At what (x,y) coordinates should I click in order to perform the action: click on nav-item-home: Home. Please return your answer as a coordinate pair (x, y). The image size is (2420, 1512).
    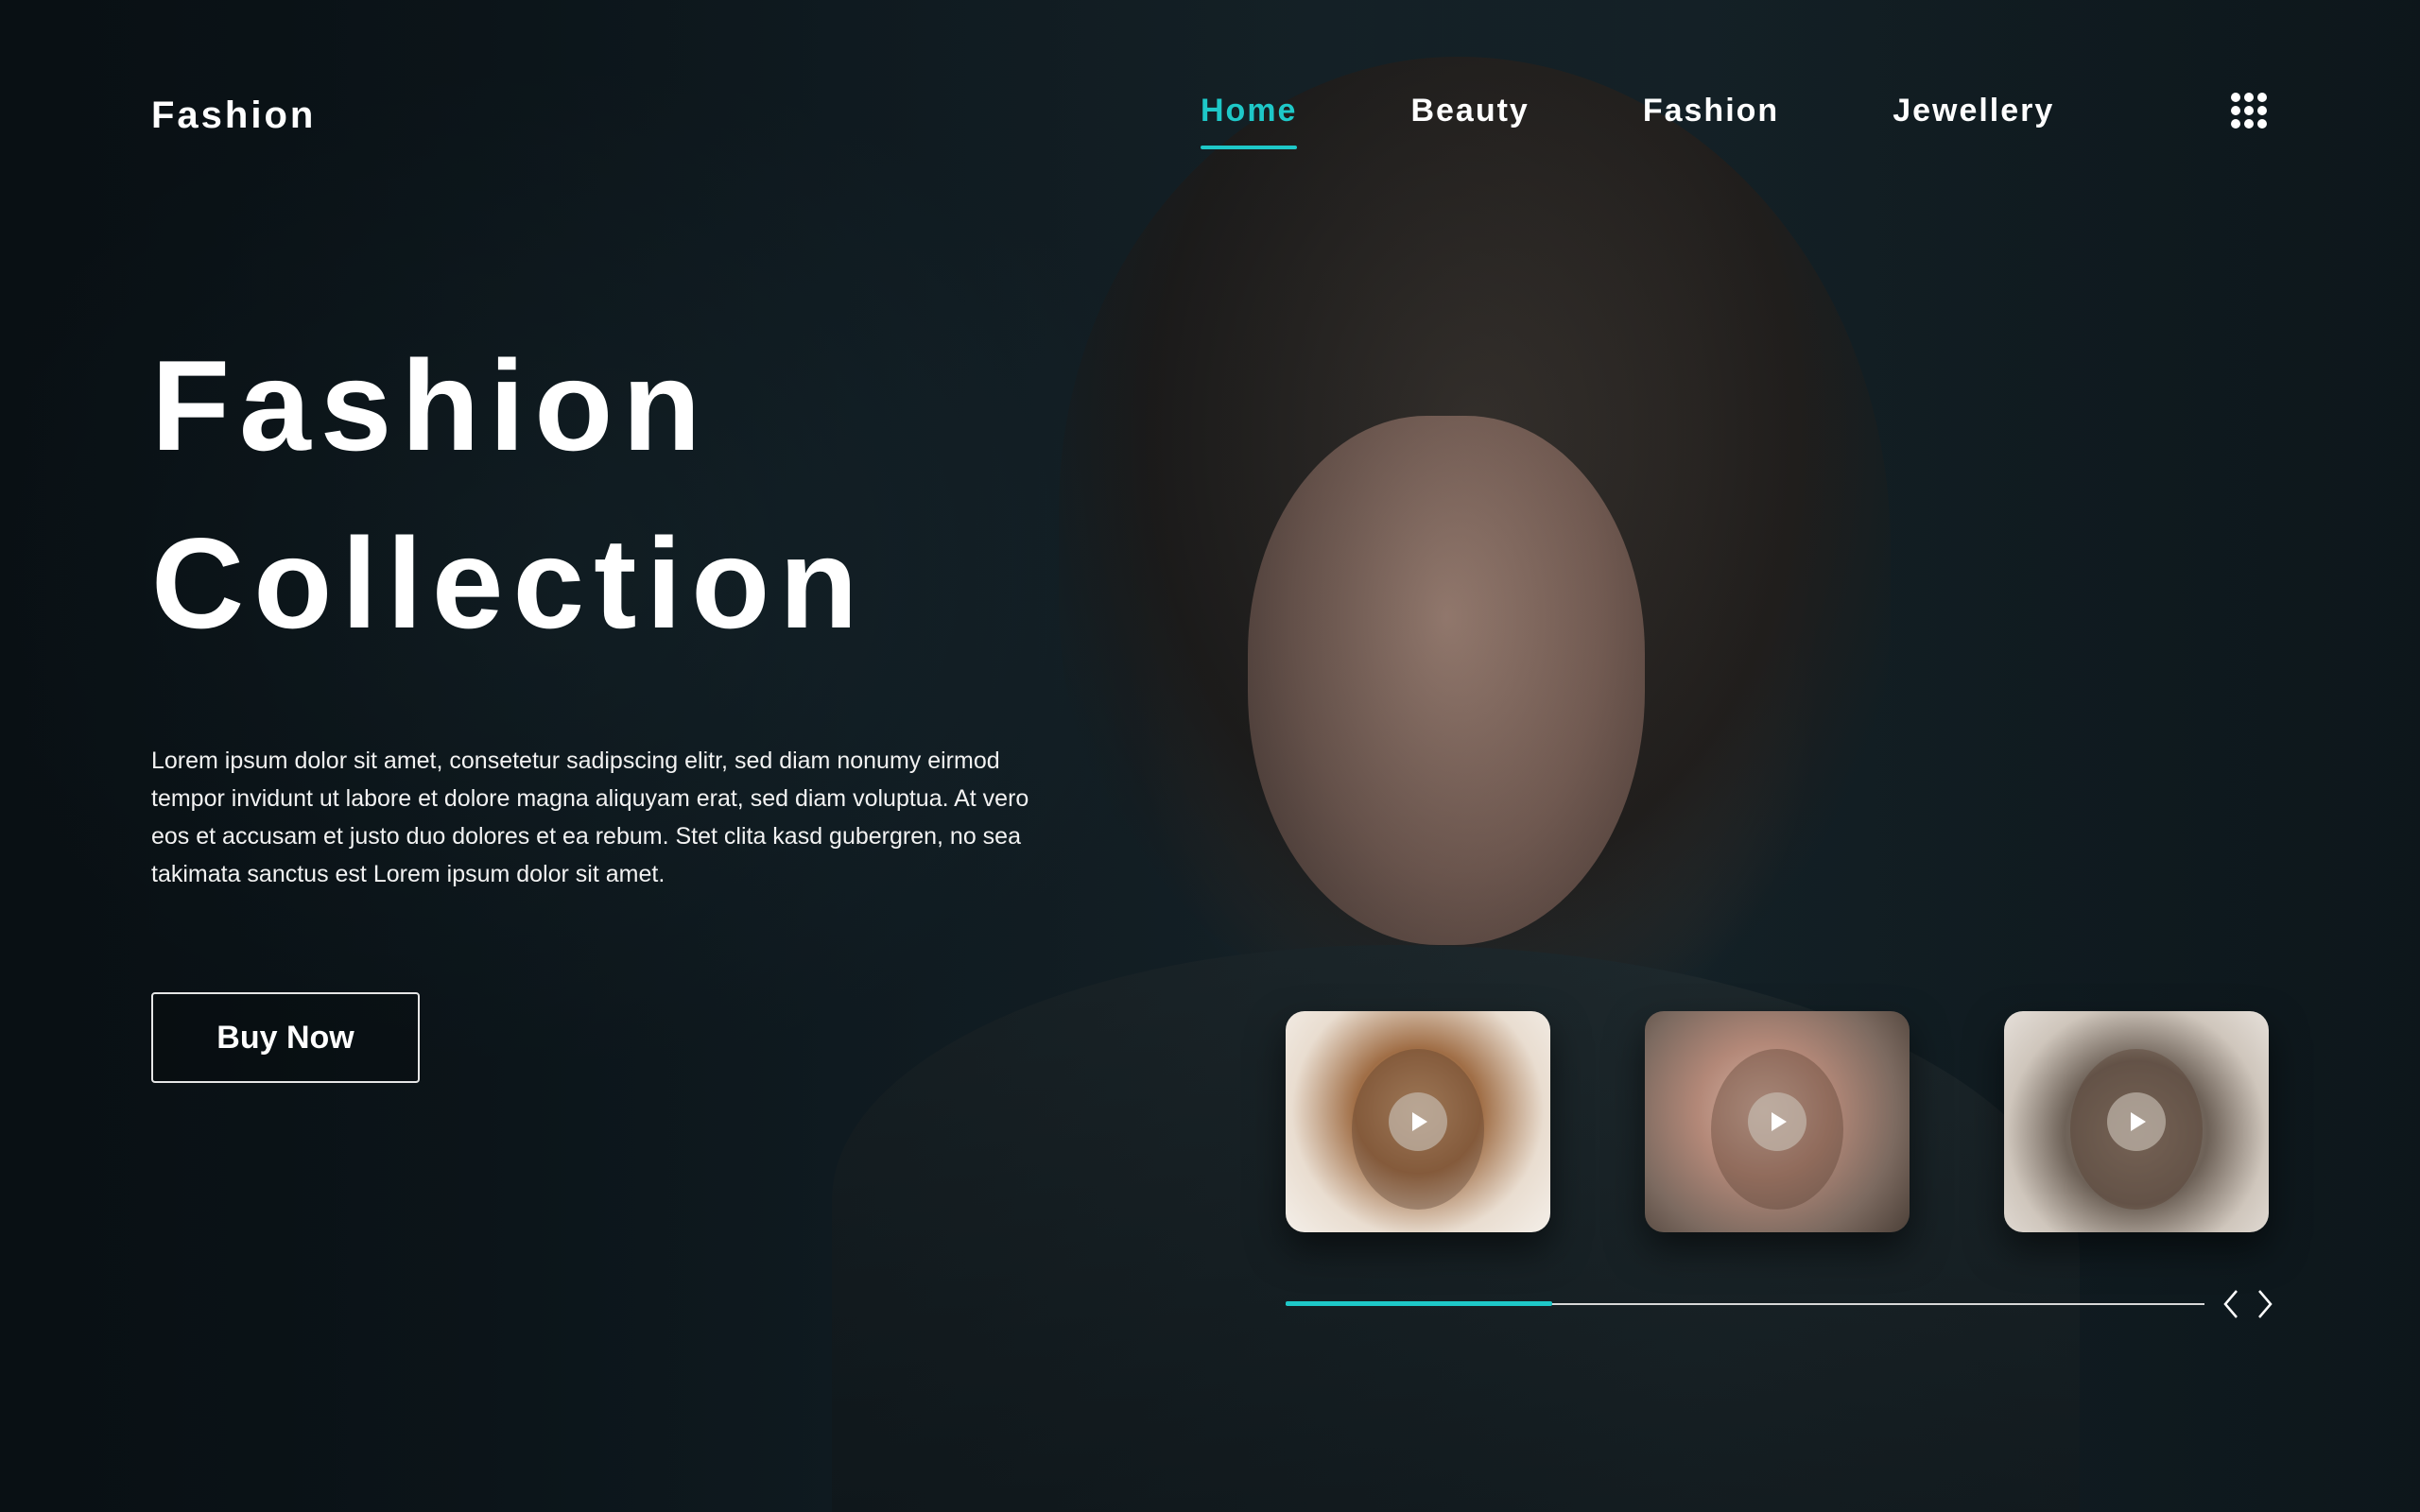
    Looking at the image, I should click on (1249, 121).